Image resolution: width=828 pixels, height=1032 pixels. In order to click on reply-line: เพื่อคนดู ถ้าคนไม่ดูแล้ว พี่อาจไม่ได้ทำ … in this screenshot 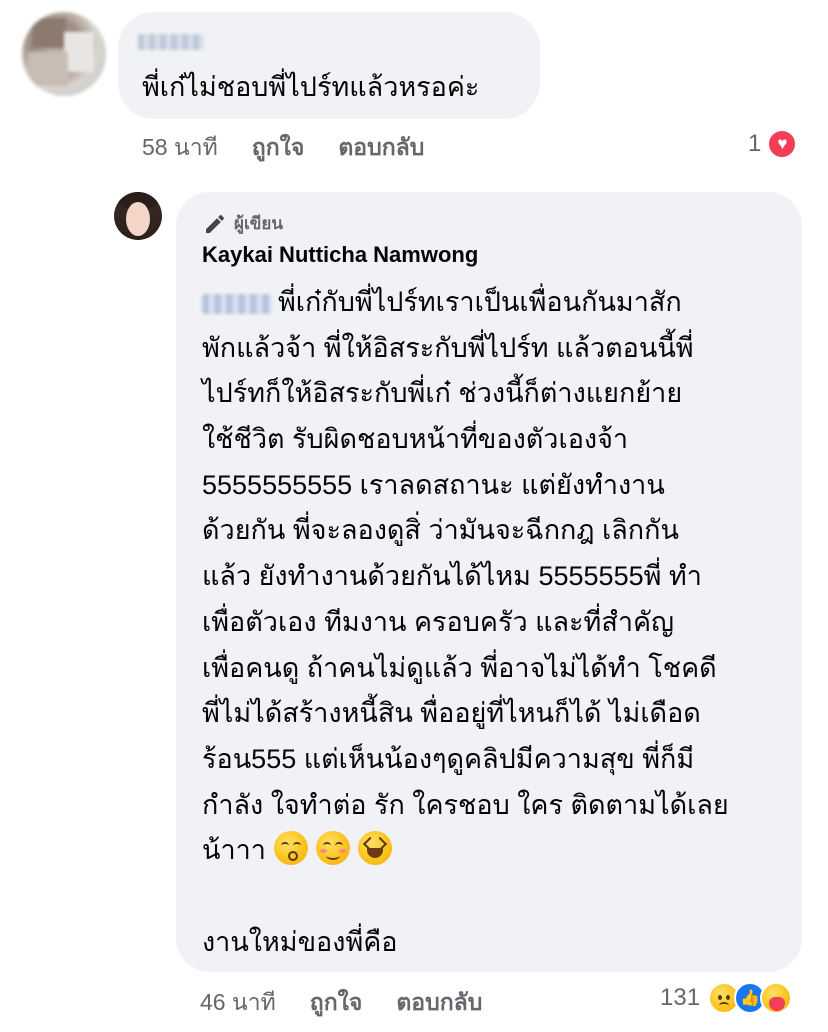, I will do `click(459, 667)`.